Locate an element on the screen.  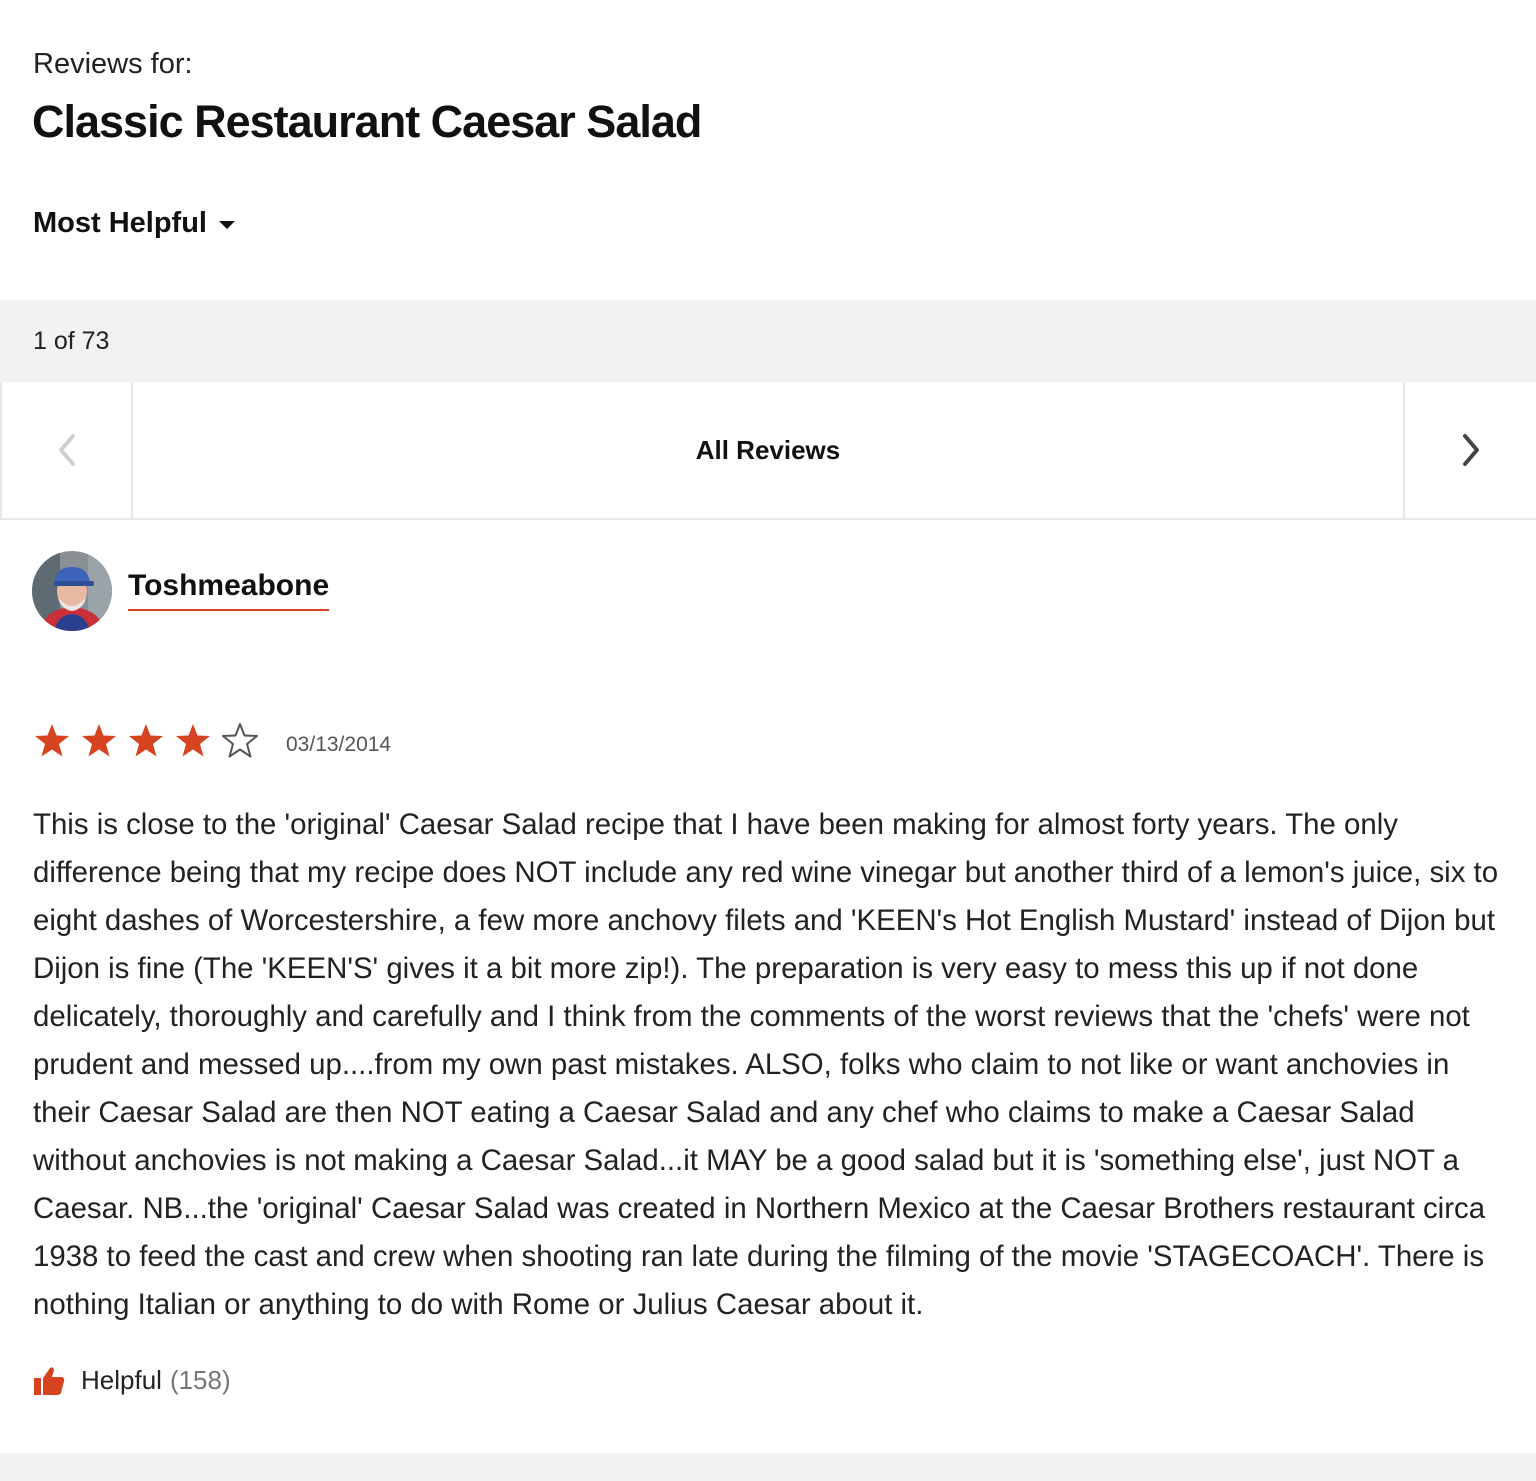
reviewer: Toshmeabone is located at coordinates (181, 591).